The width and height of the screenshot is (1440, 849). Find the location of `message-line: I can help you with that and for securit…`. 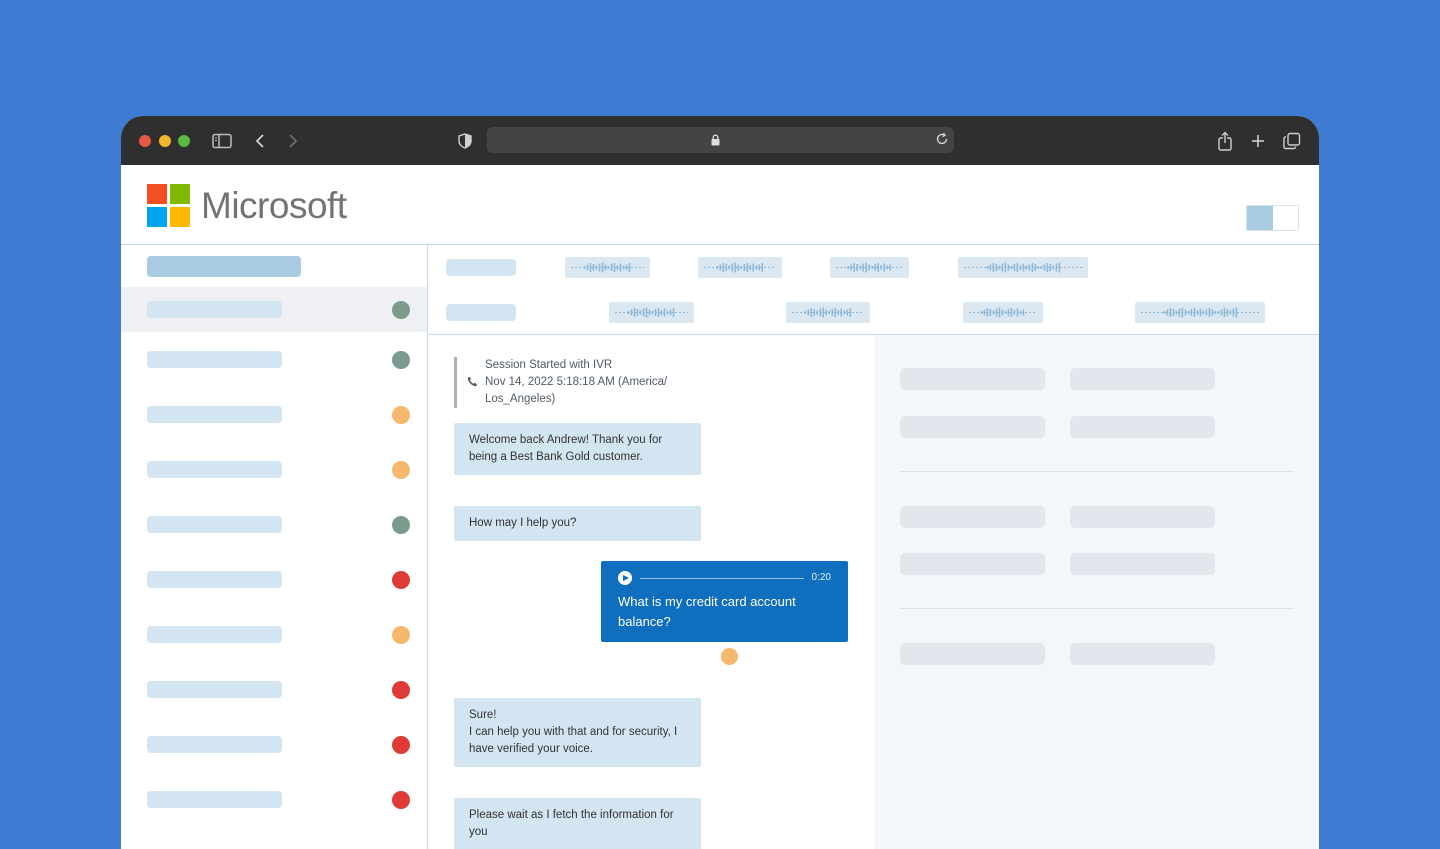

message-line: I can help you with that and for securit… is located at coordinates (573, 740).